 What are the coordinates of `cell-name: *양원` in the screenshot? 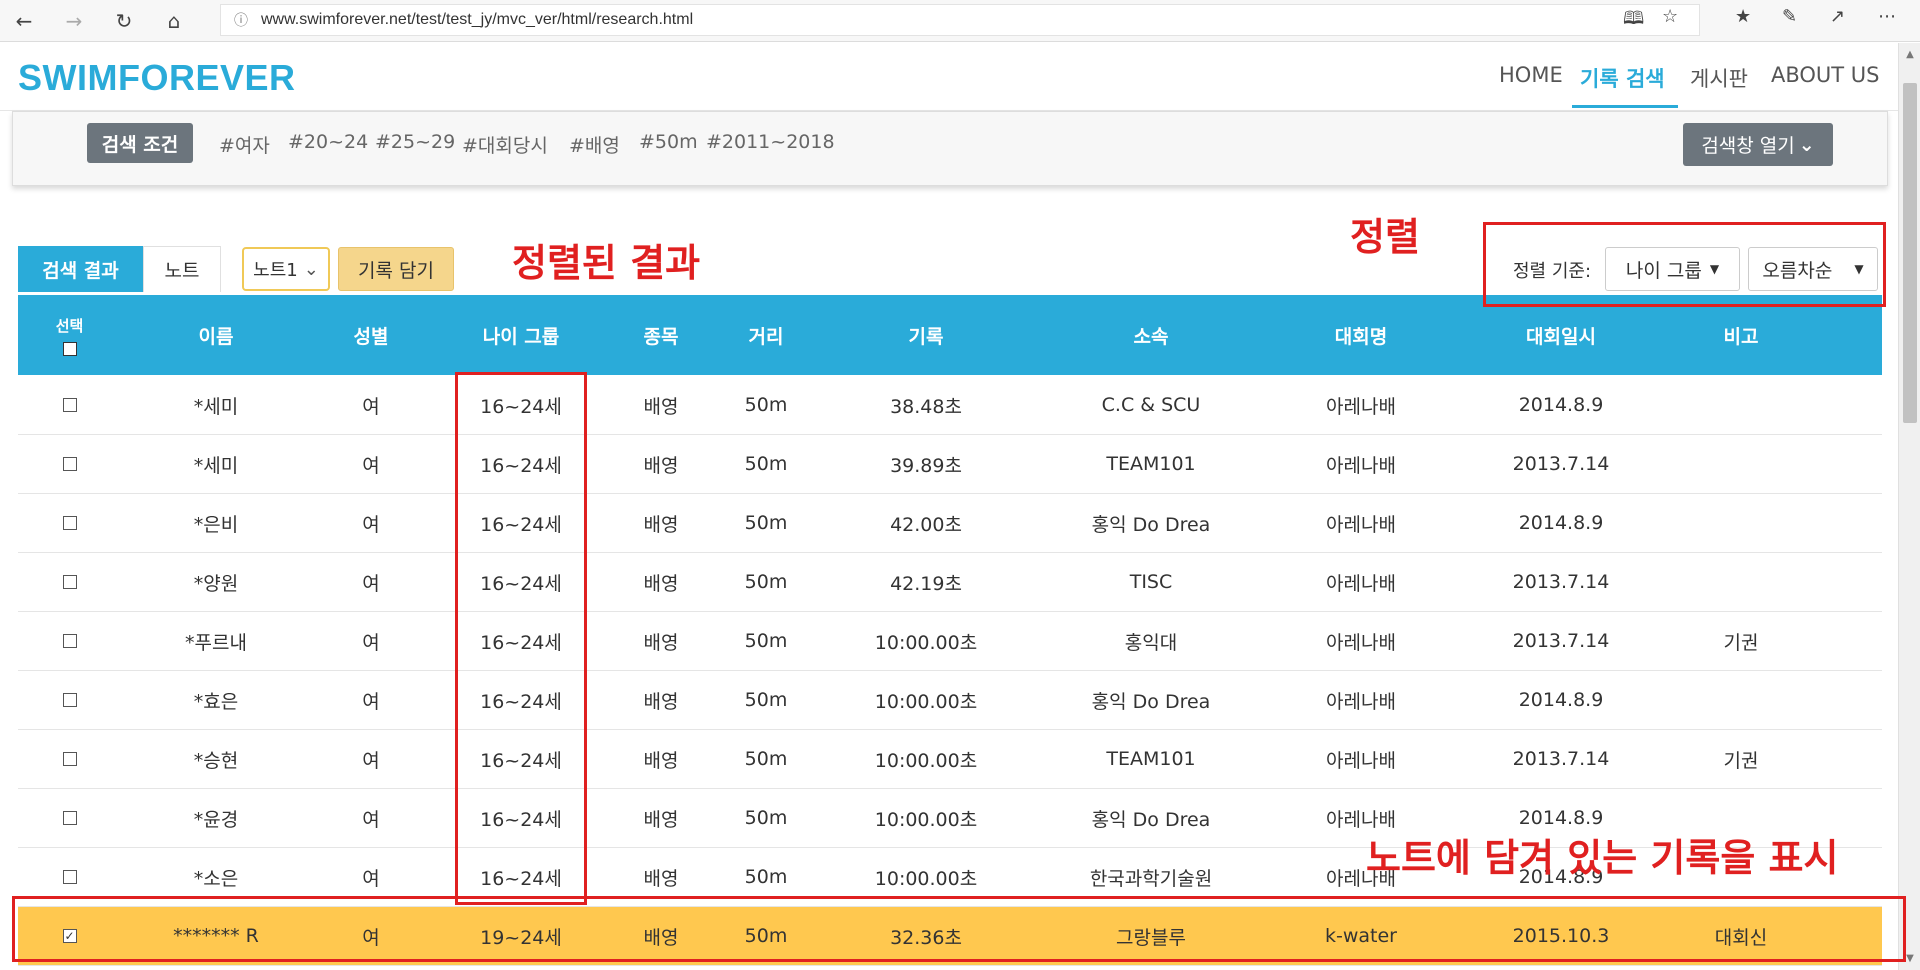 It's located at (216, 583).